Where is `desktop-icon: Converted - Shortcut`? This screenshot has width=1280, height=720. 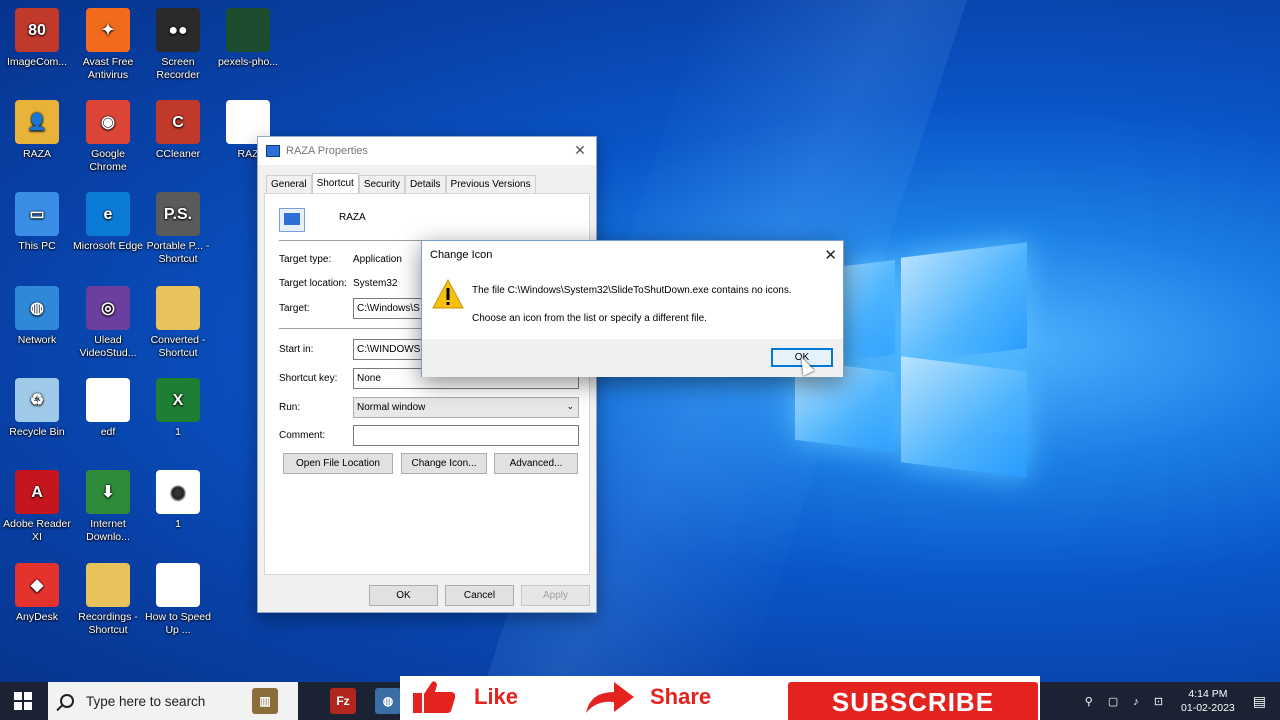
desktop-icon: Converted - Shortcut is located at coordinates (178, 323).